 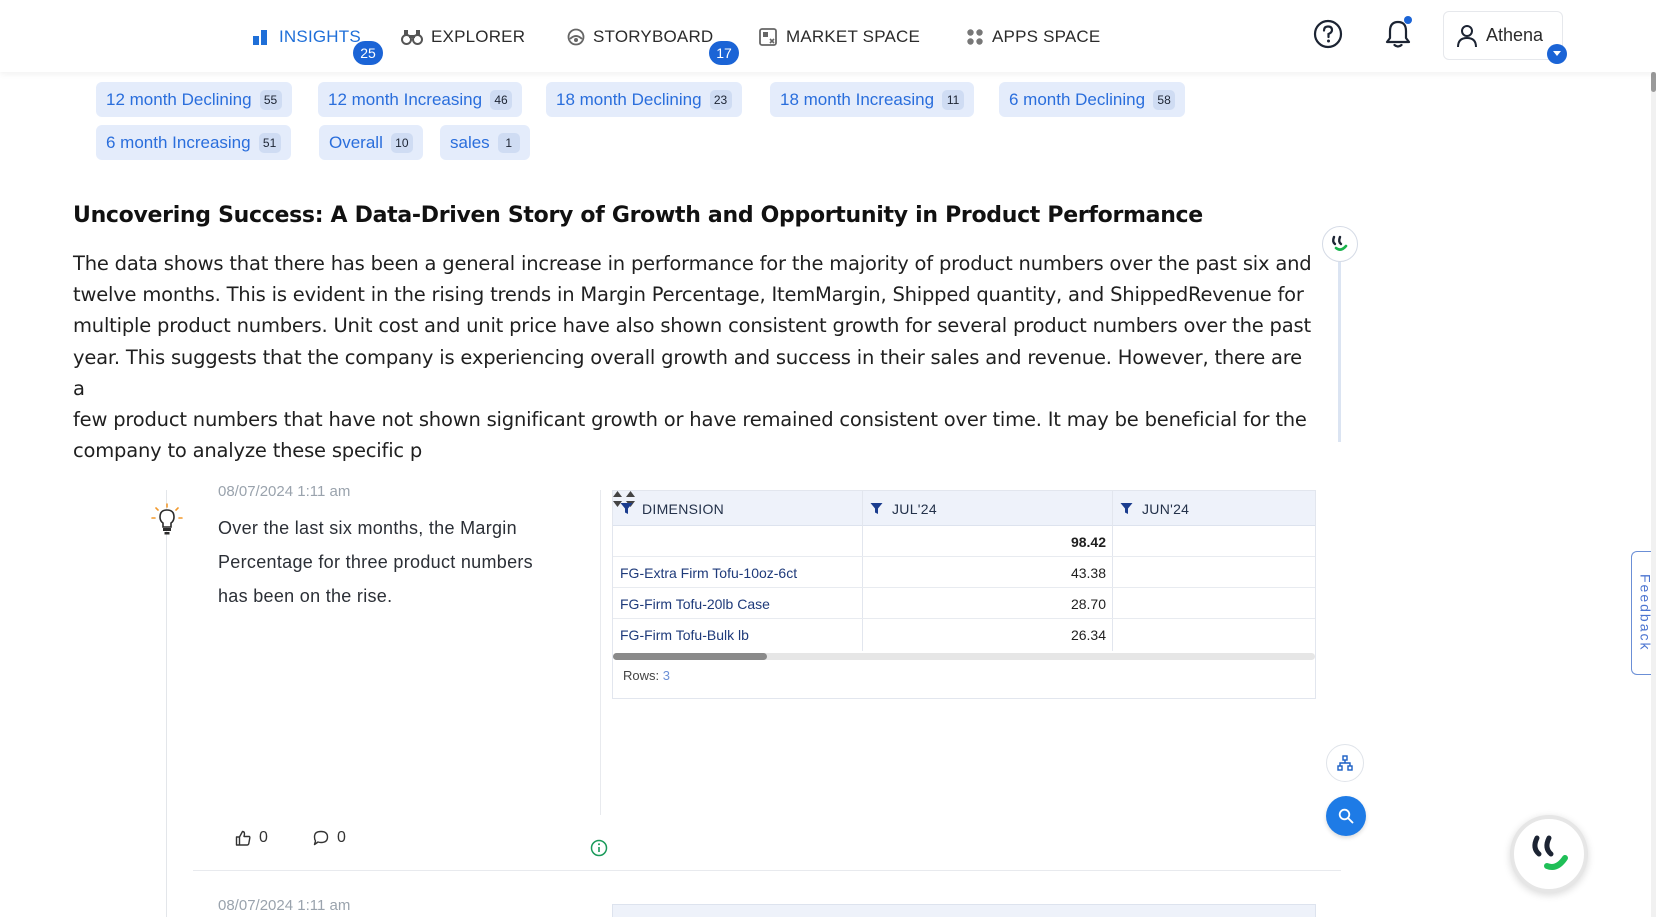 What do you see at coordinates (853, 36) in the screenshot?
I see `nav-tab-label: MARKET SPACE` at bounding box center [853, 36].